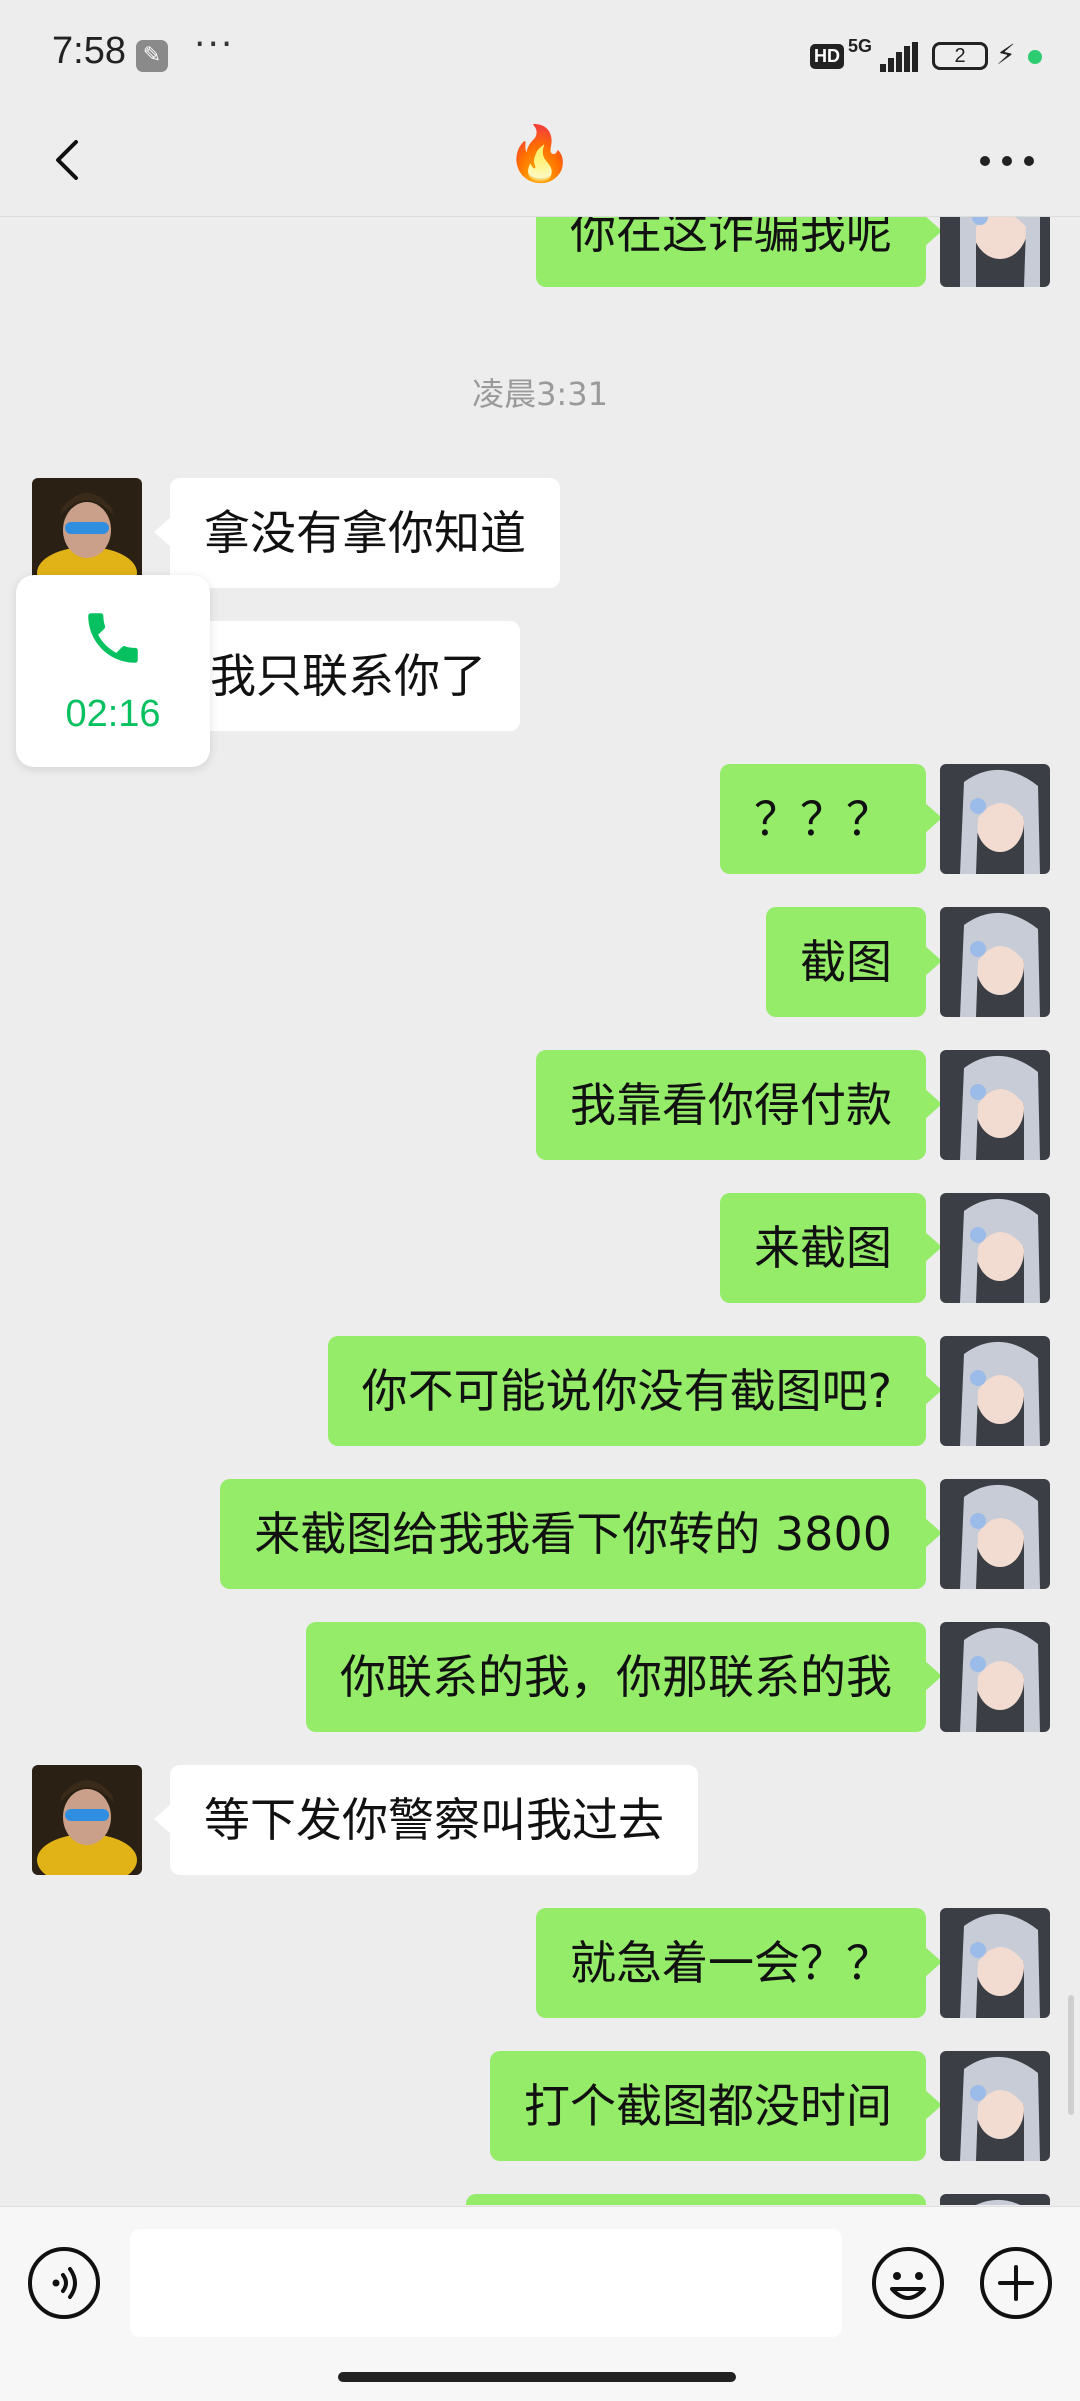 The height and width of the screenshot is (2401, 1080). I want to click on emoji-icon, so click(908, 2283).